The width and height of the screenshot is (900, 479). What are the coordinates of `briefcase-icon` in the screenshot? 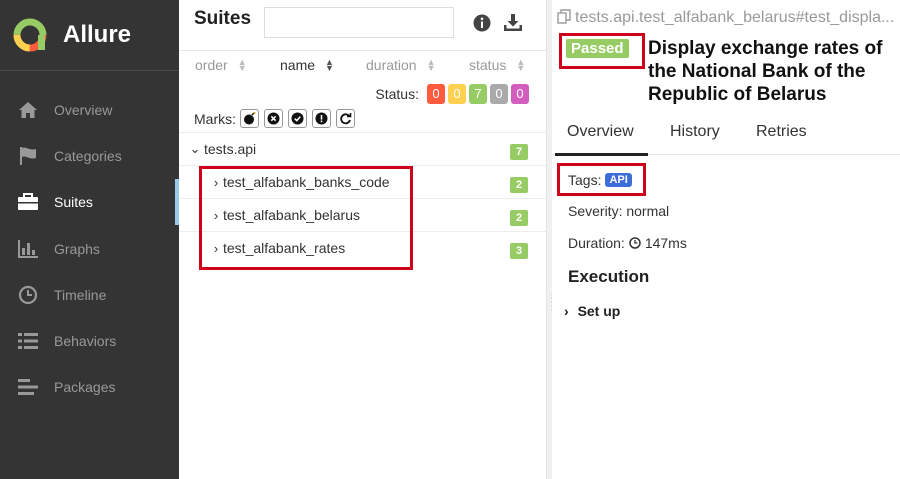 It's located at (28, 202).